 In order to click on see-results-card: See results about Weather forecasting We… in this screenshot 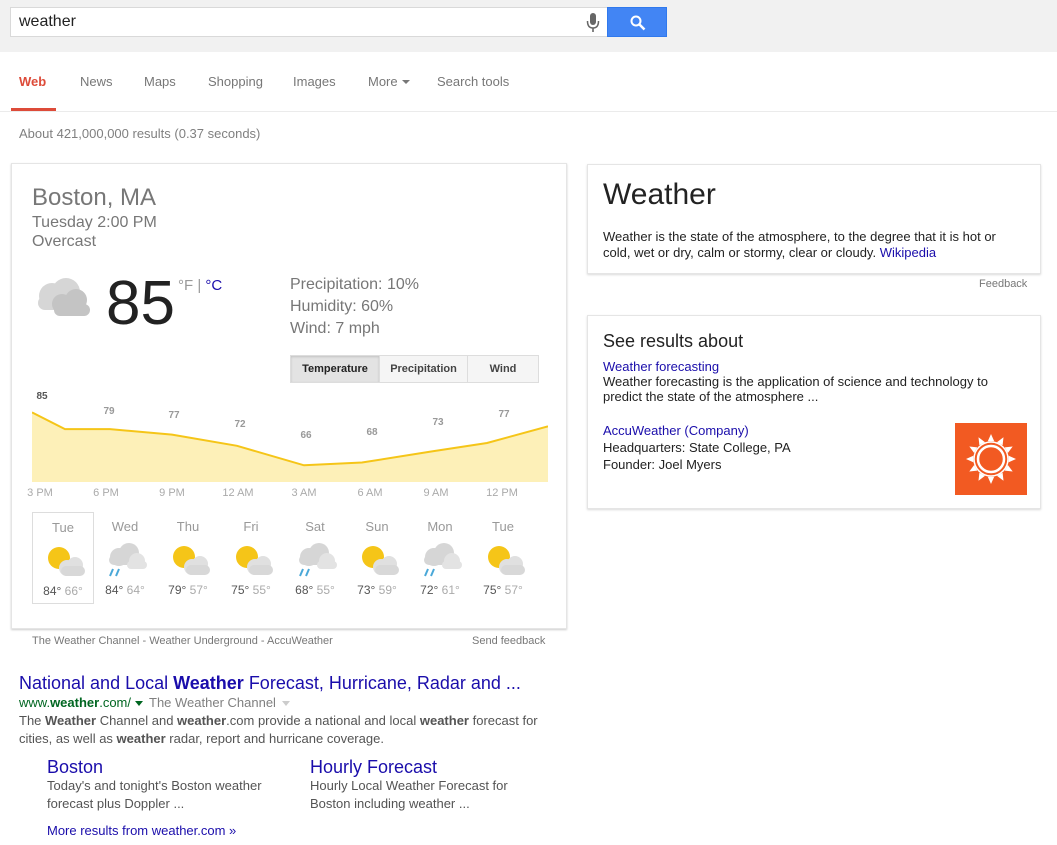, I will do `click(814, 412)`.